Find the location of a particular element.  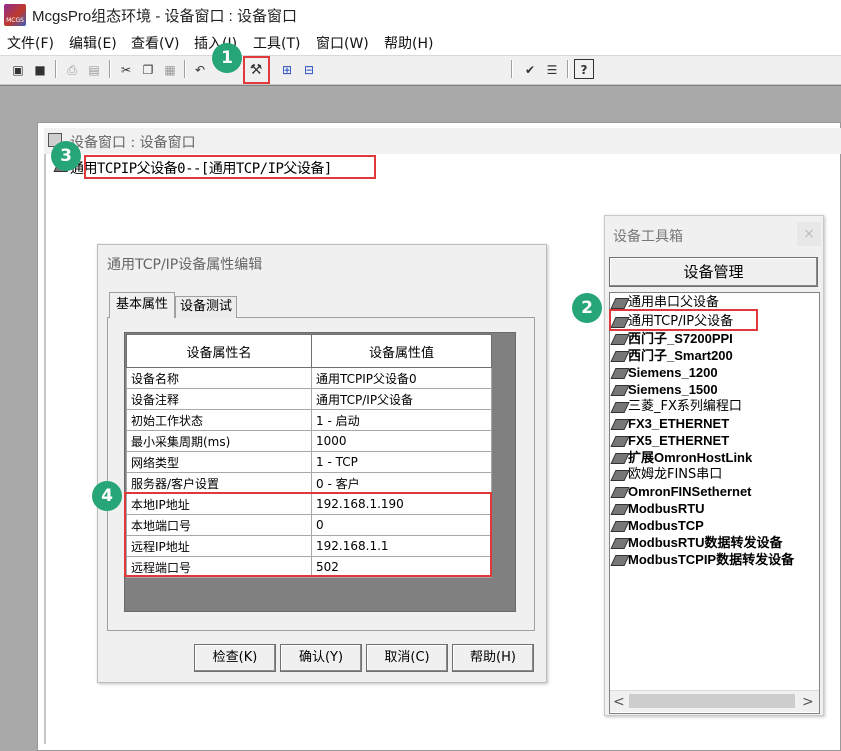

list-item-label: ModbusRTU数据转发设备 is located at coordinates (705, 542).